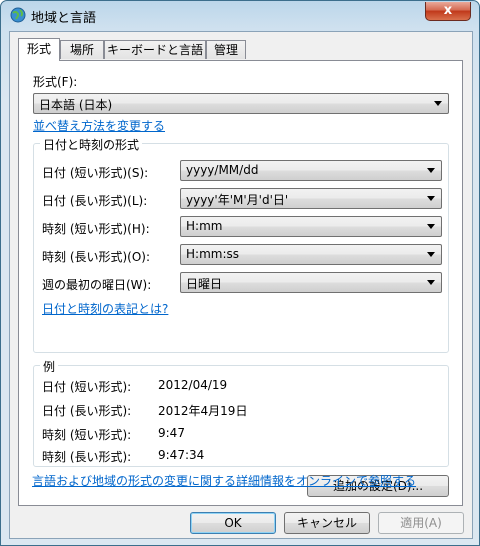 Image resolution: width=480 pixels, height=546 pixels. What do you see at coordinates (181, 455) in the screenshot?
I see `example-long-time-value: 9:47:34` at bounding box center [181, 455].